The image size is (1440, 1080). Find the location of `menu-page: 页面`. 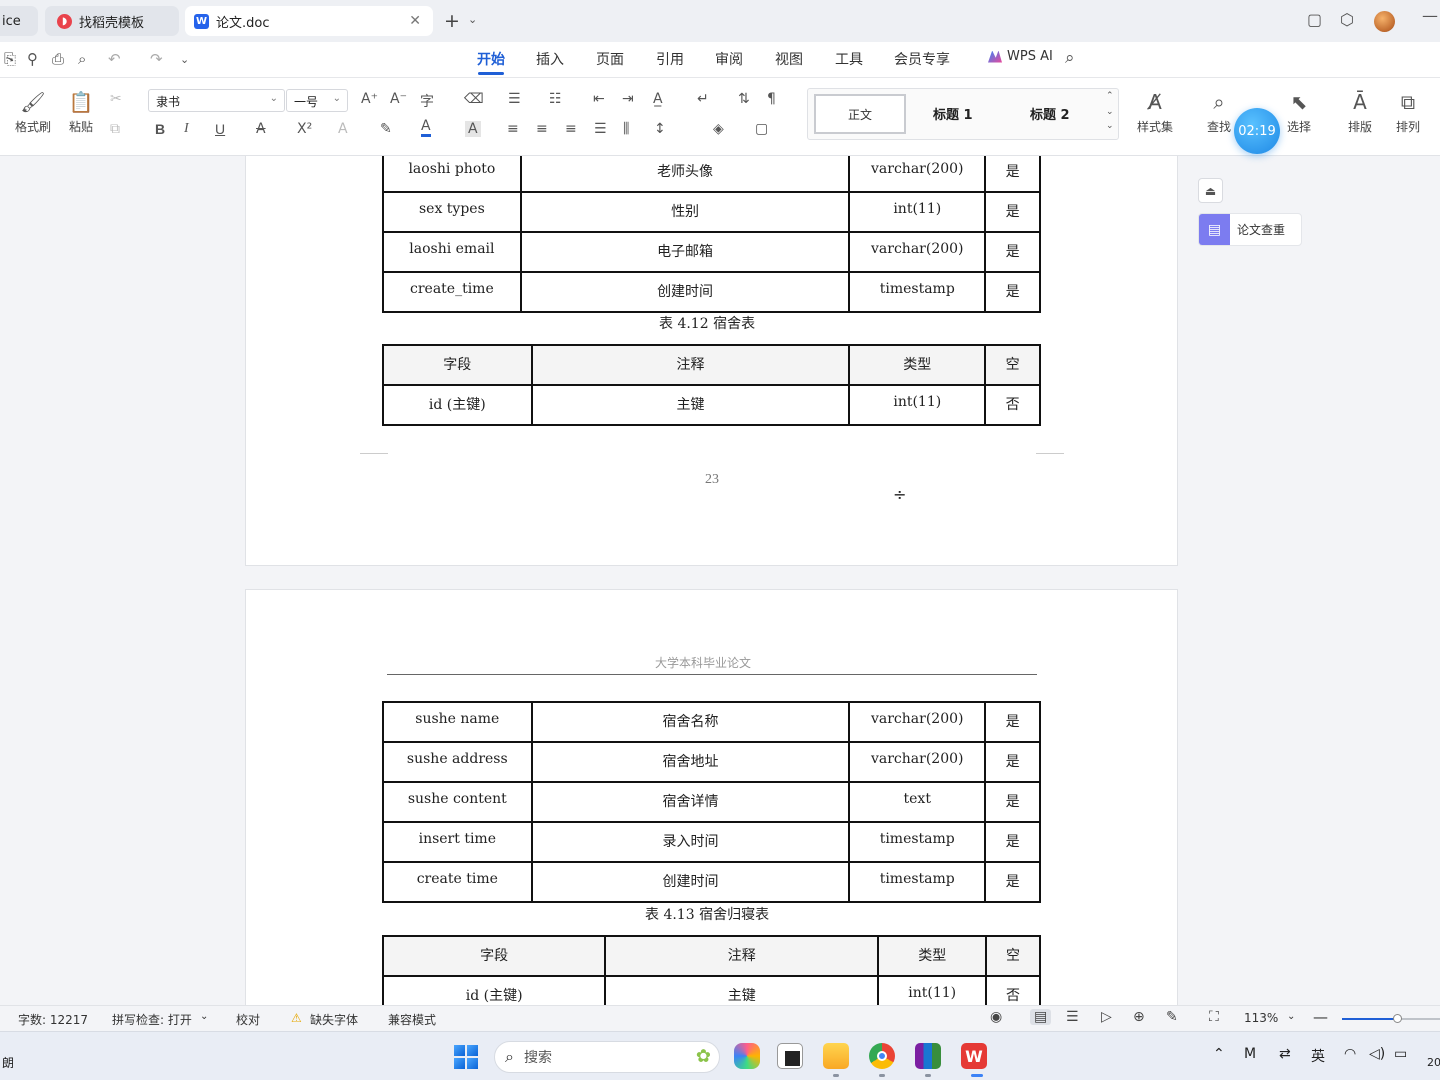

menu-page: 页面 is located at coordinates (610, 59).